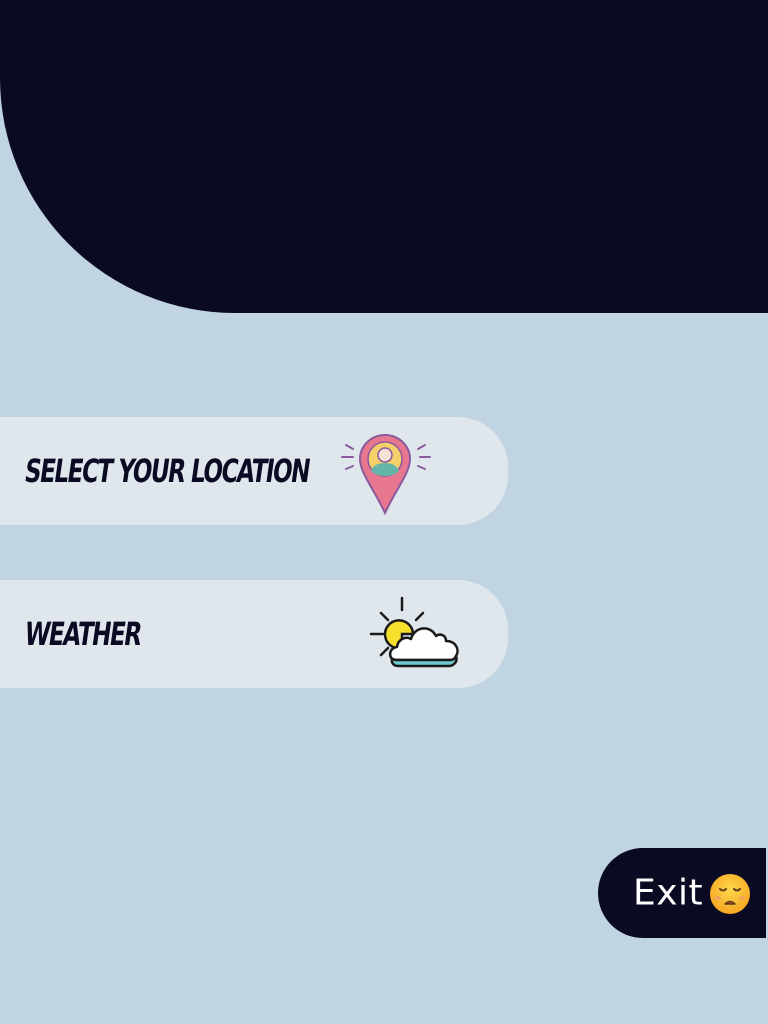  Describe the element at coordinates (254, 634) in the screenshot. I see `weather-button: WEATHER` at that location.